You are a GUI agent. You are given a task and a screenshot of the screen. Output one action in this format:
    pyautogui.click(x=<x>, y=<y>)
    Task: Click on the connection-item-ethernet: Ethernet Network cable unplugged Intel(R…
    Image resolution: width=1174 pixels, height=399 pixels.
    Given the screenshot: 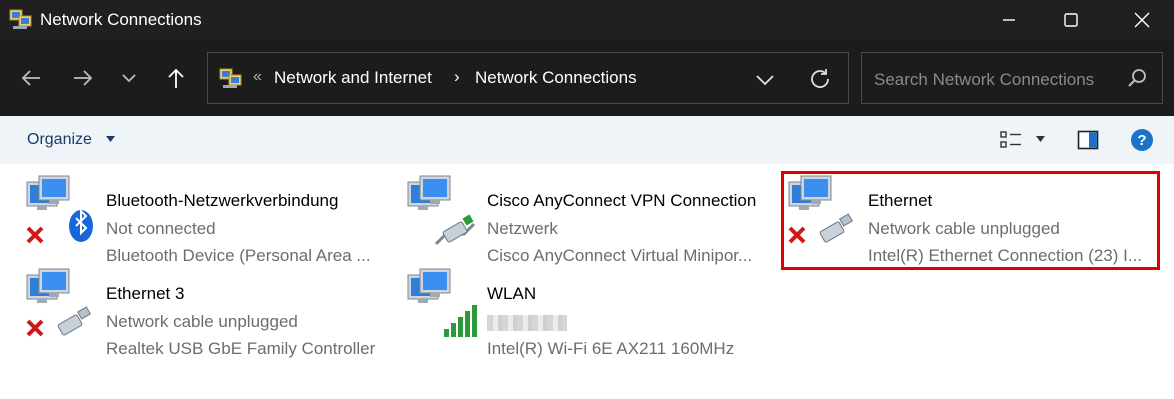 What is the action you would take?
    pyautogui.click(x=977, y=219)
    